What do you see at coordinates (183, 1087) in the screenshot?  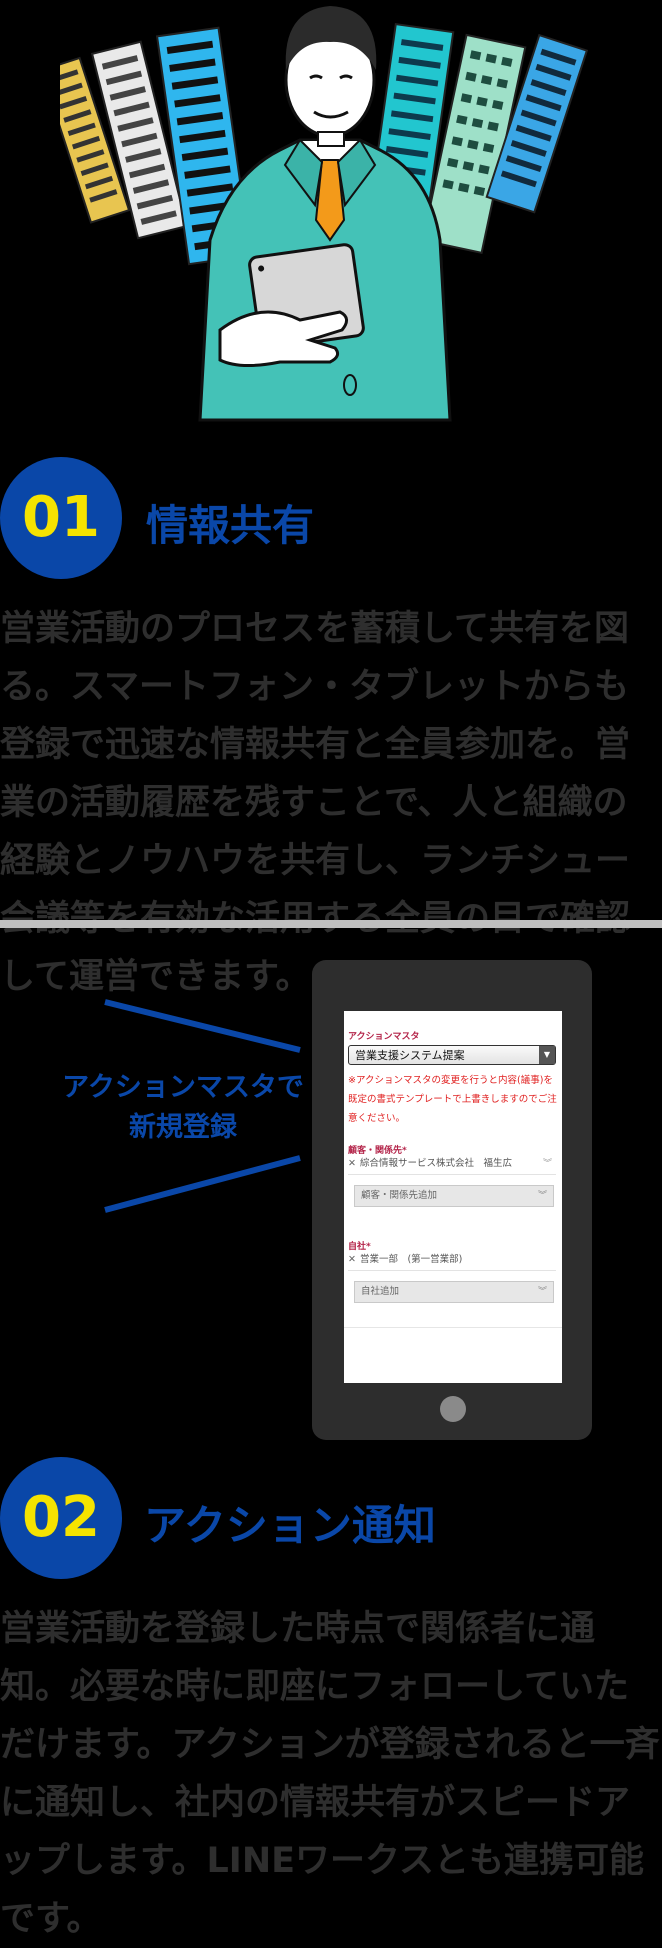 I see `callout-line-1: アクションマスタで` at bounding box center [183, 1087].